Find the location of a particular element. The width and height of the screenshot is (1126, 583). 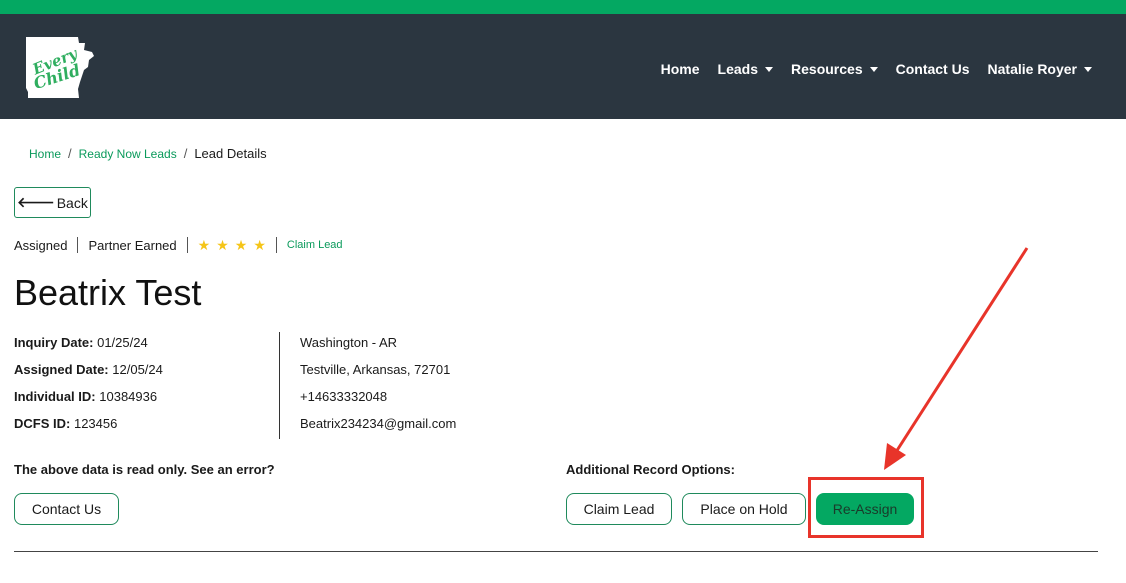

individual-id-row: Individual ID: 10384936 is located at coordinates (88, 402).